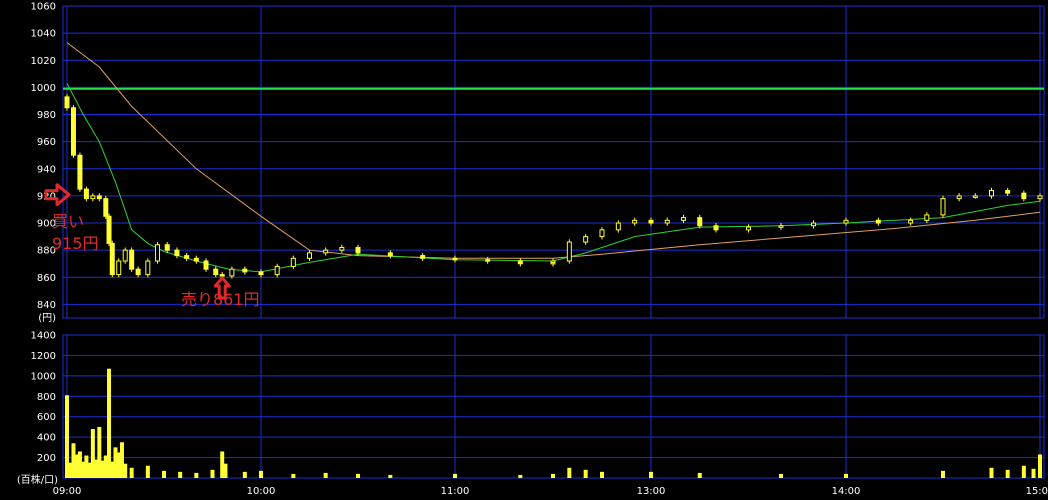 The height and width of the screenshot is (500, 1048). I want to click on volume-ytick-label: 1200, so click(43, 356).